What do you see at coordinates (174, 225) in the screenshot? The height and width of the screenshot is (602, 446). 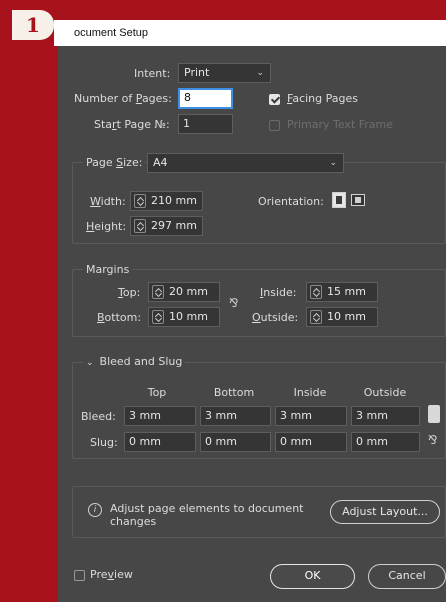 I see `height-value: 297 mm` at bounding box center [174, 225].